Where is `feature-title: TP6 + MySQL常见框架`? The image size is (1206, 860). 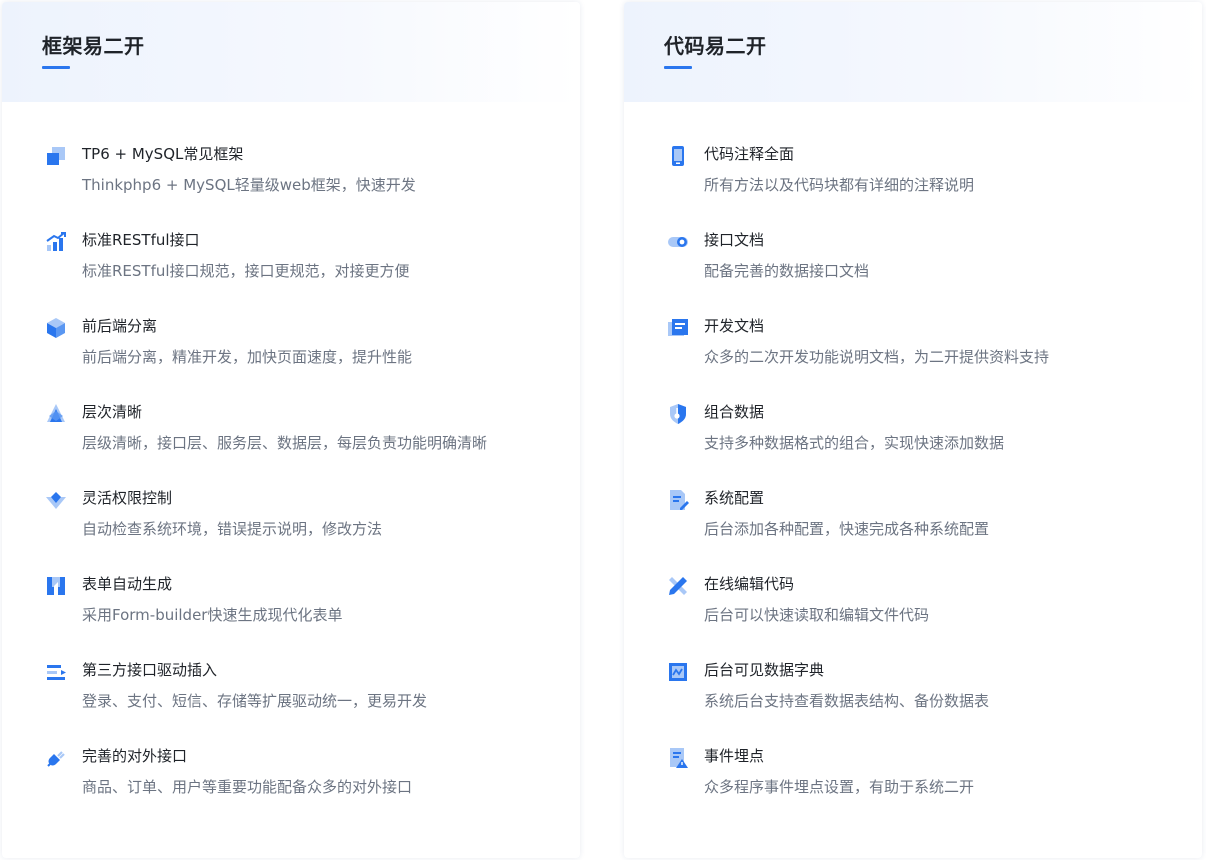
feature-title: TP6 + MySQL常见框架 is located at coordinates (163, 154).